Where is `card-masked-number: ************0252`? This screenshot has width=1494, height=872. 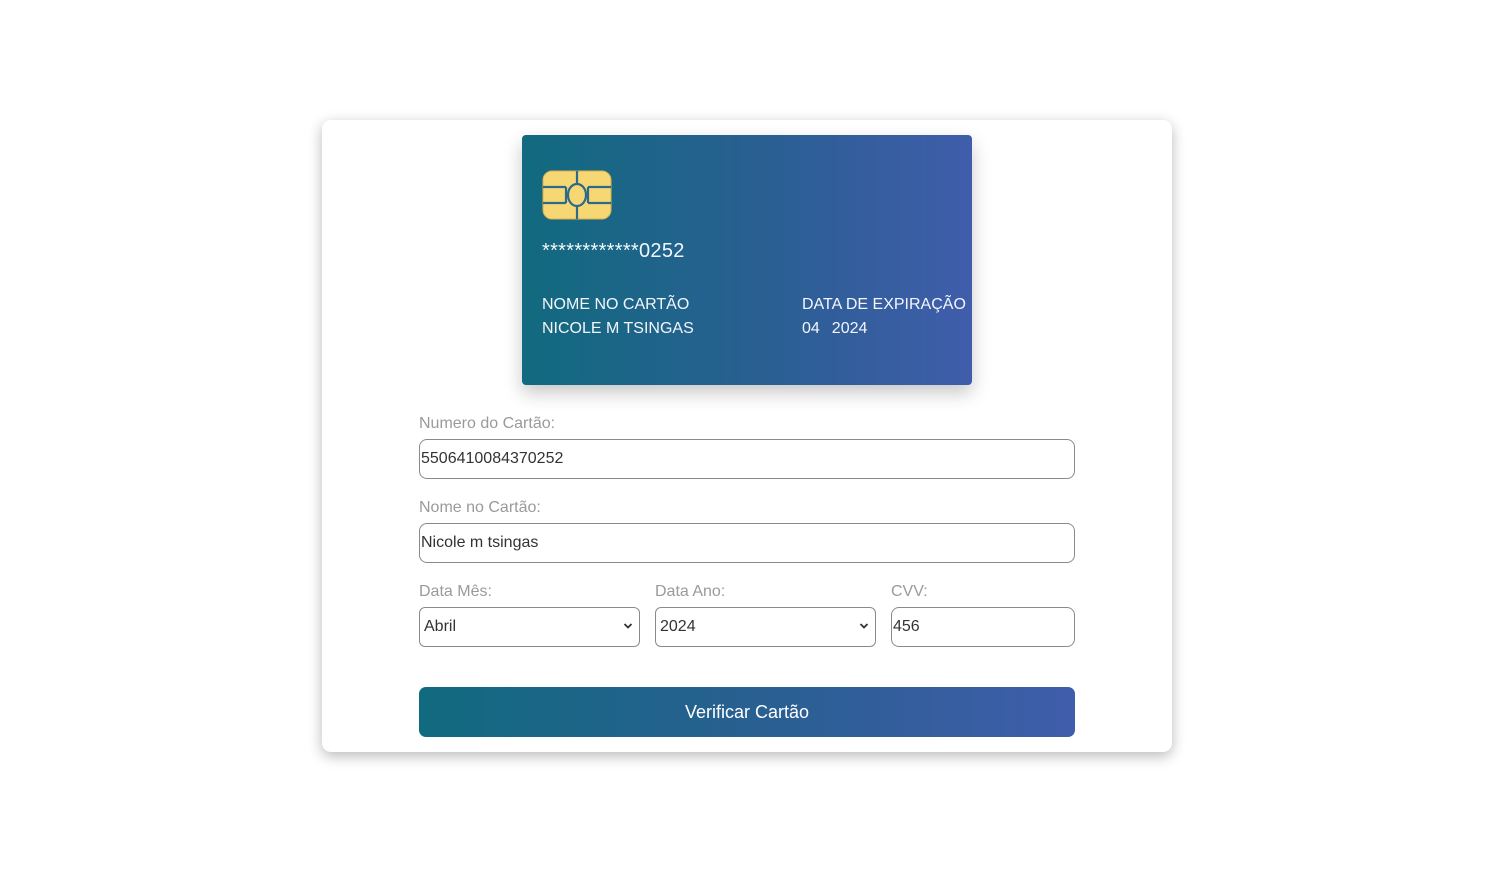
card-masked-number: ************0252 is located at coordinates (613, 251).